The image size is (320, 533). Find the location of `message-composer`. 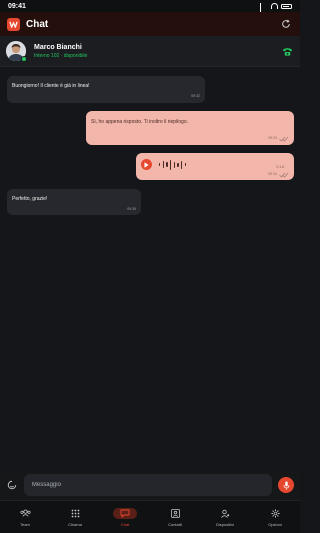

message-composer is located at coordinates (150, 485).